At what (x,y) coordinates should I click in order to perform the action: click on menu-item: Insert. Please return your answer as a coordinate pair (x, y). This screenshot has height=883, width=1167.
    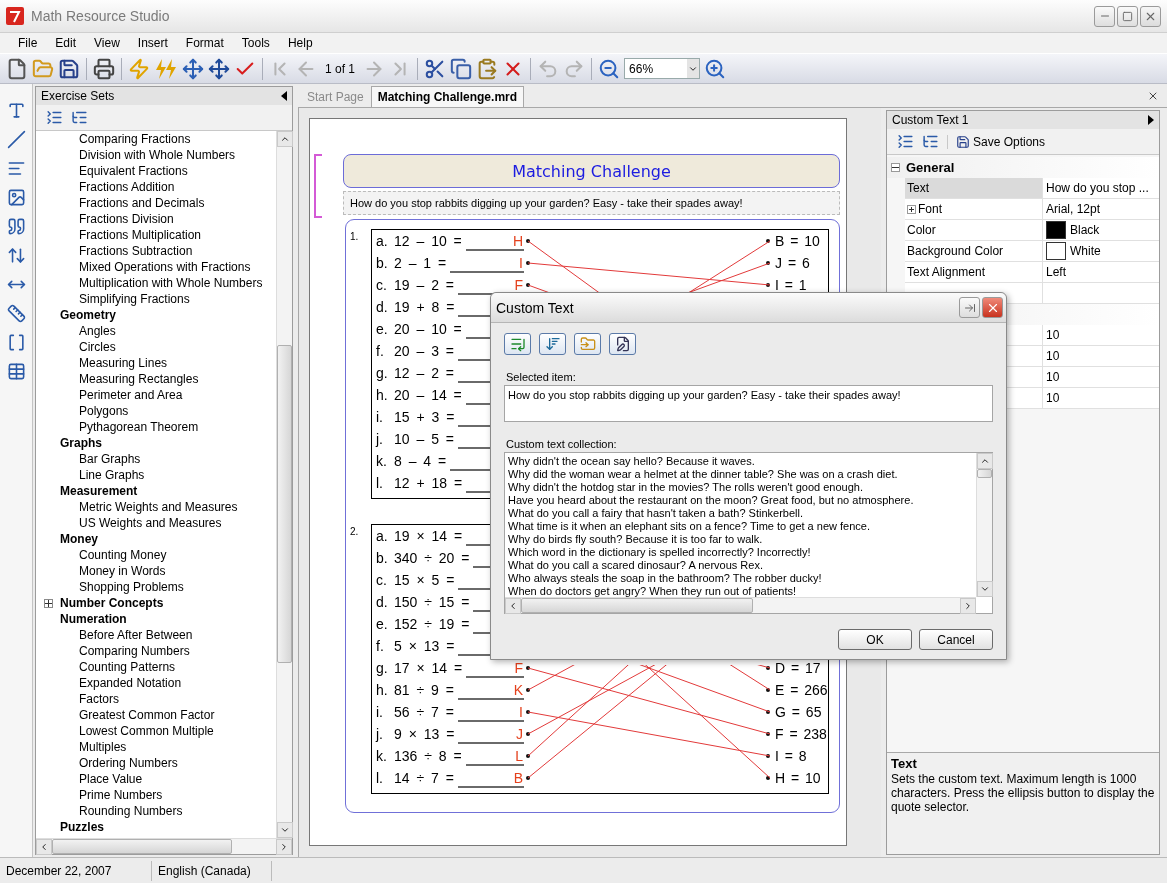
    Looking at the image, I should click on (152, 43).